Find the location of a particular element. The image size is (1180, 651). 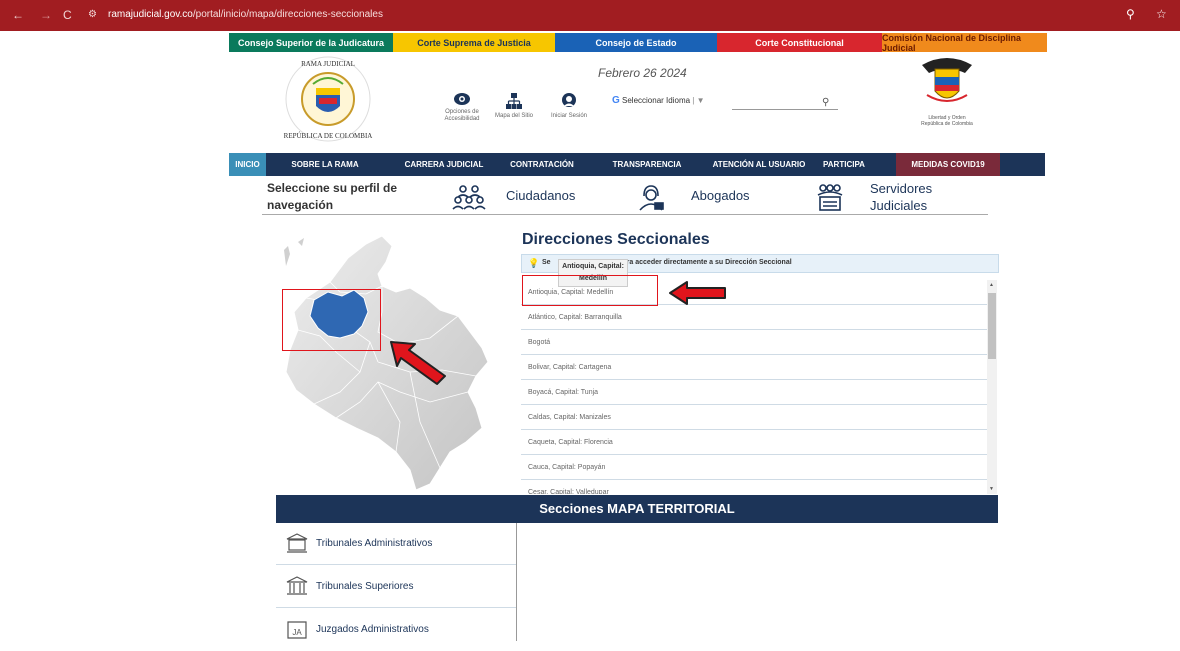

nav-item-label: CONTRATACIÓN is located at coordinates (542, 164).